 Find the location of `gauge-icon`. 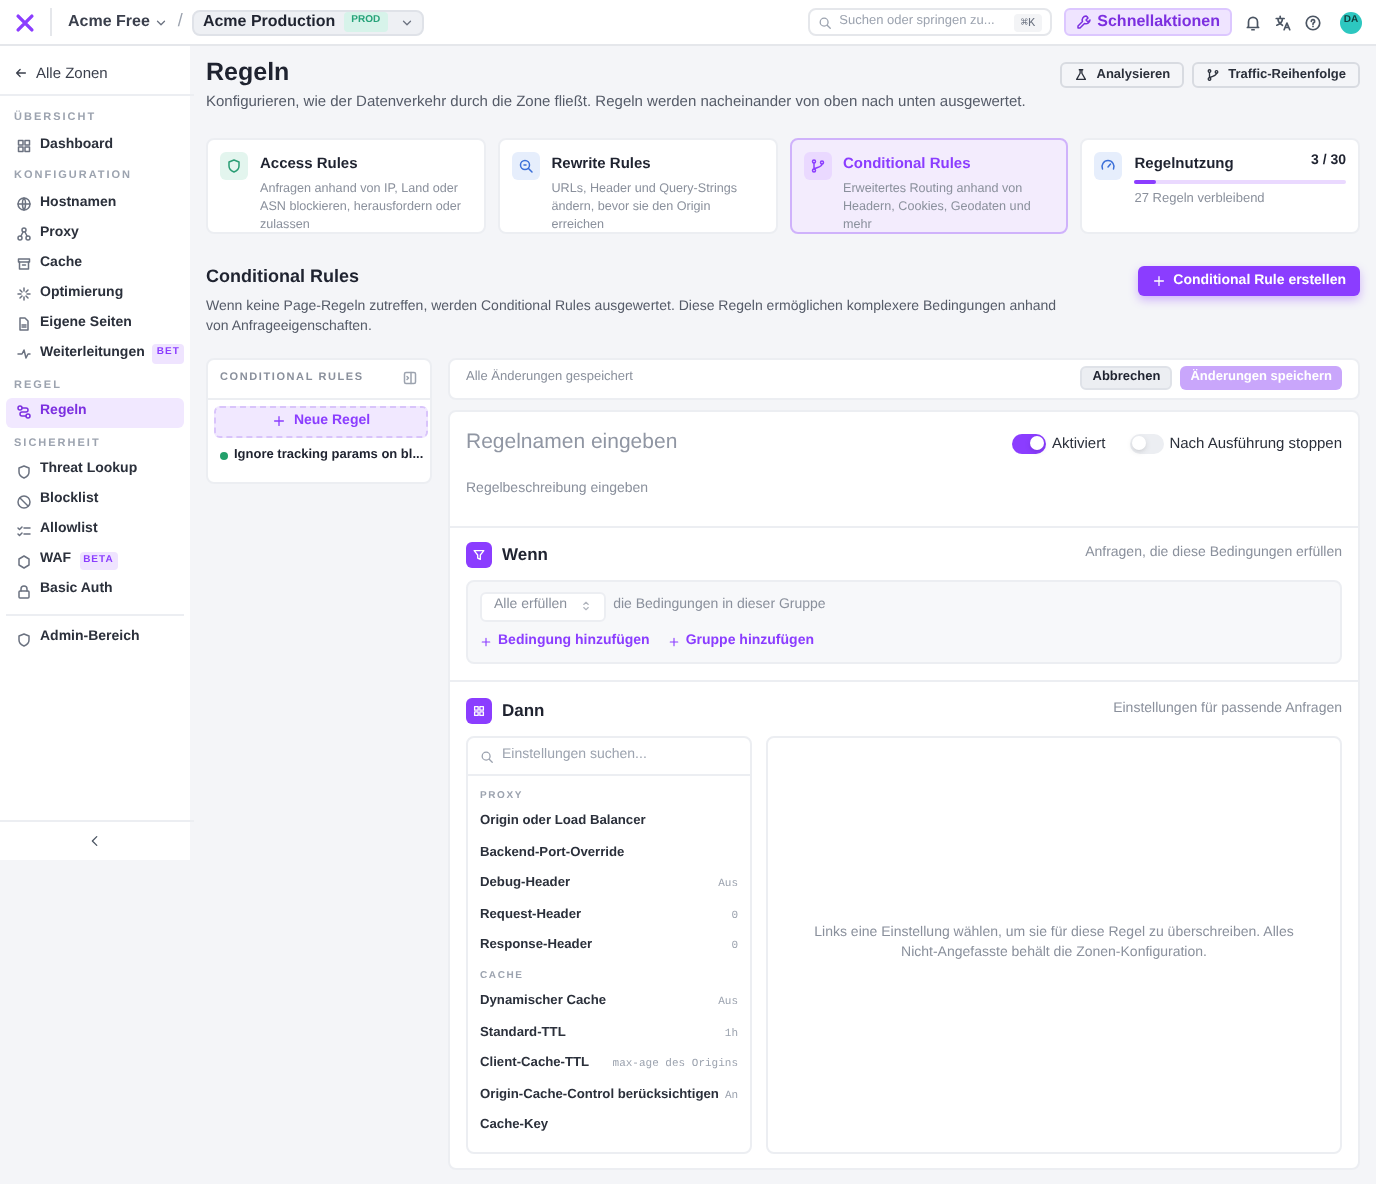

gauge-icon is located at coordinates (1108, 166).